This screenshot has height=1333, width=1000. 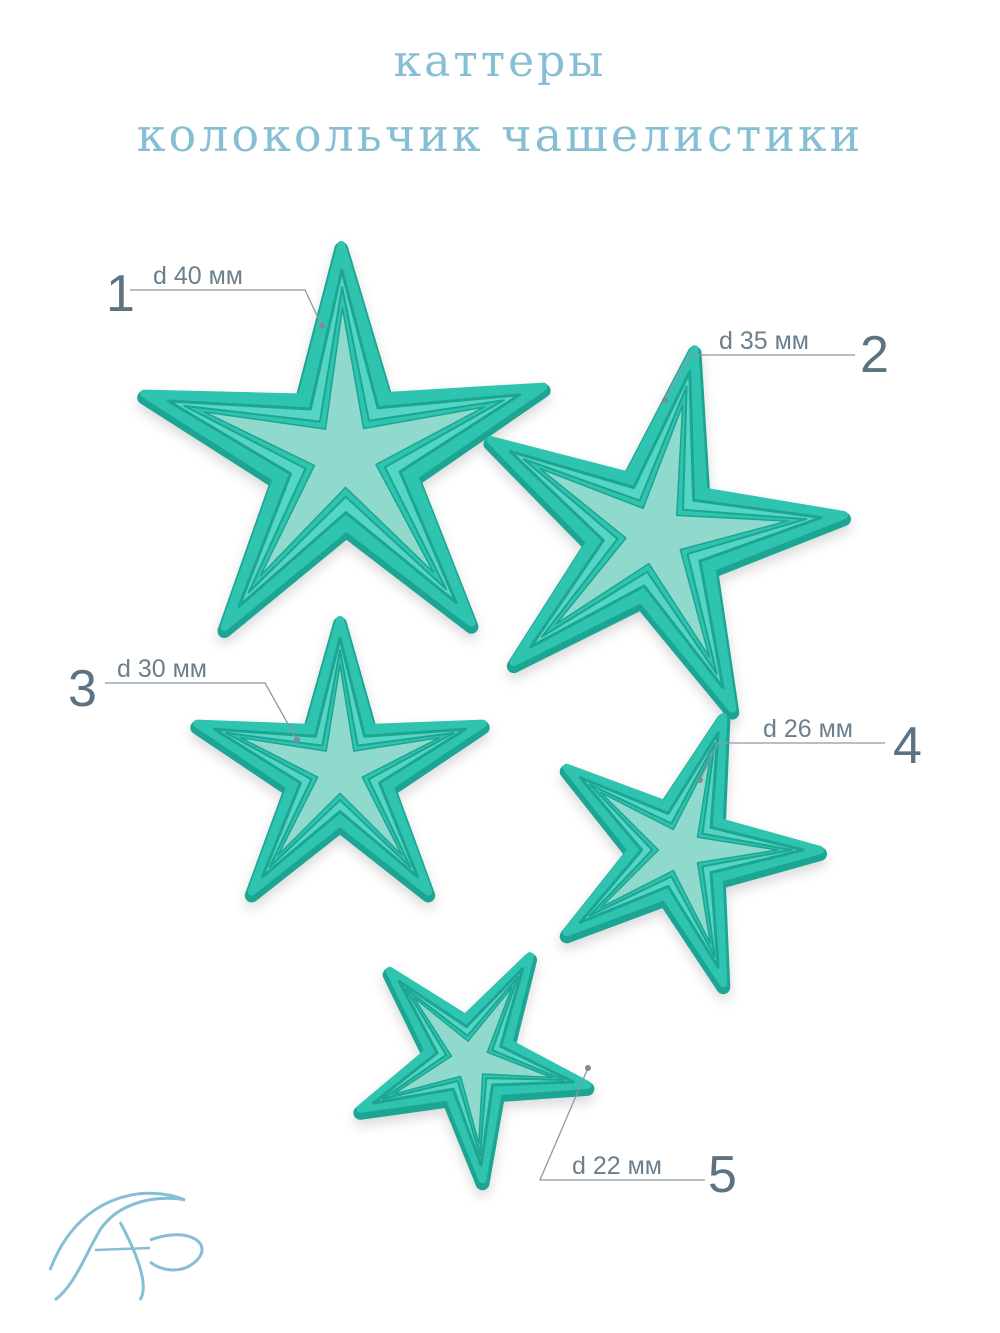 I want to click on cutter-number-4: 4, so click(x=907, y=746).